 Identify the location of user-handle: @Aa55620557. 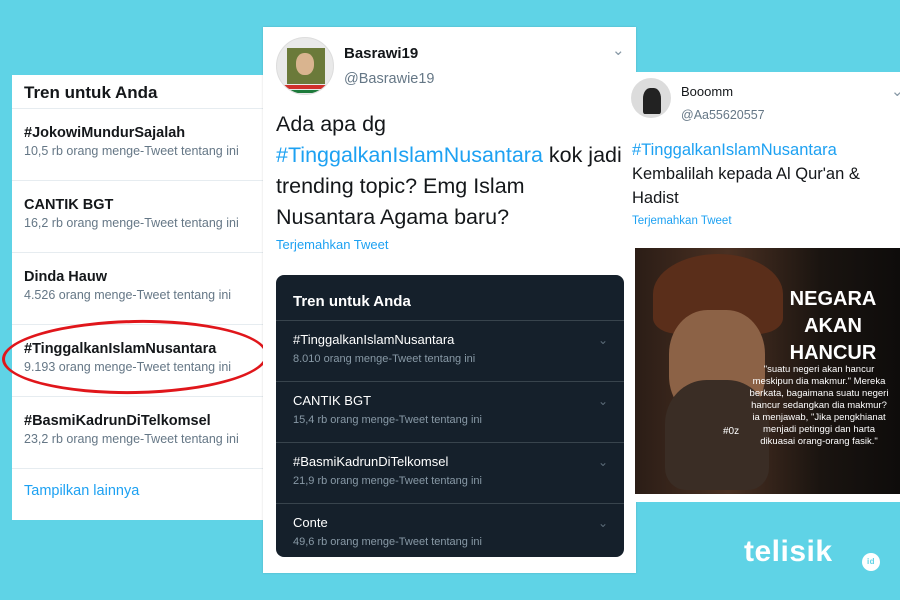
(723, 115).